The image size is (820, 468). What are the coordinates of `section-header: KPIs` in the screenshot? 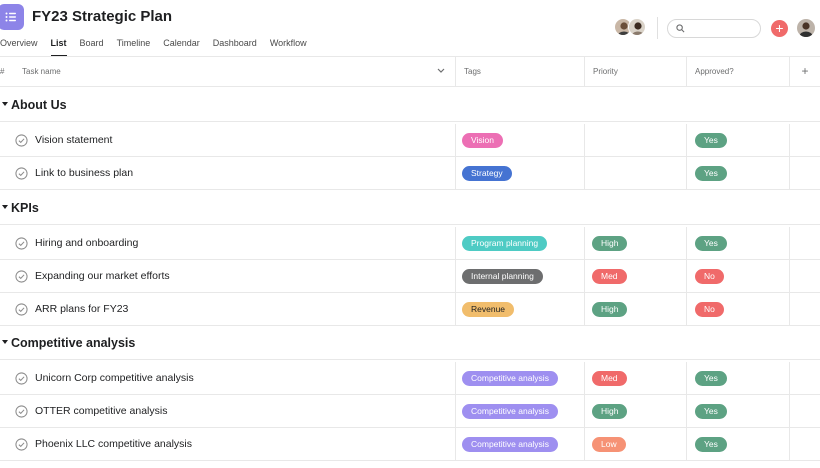 It's located at (410, 208).